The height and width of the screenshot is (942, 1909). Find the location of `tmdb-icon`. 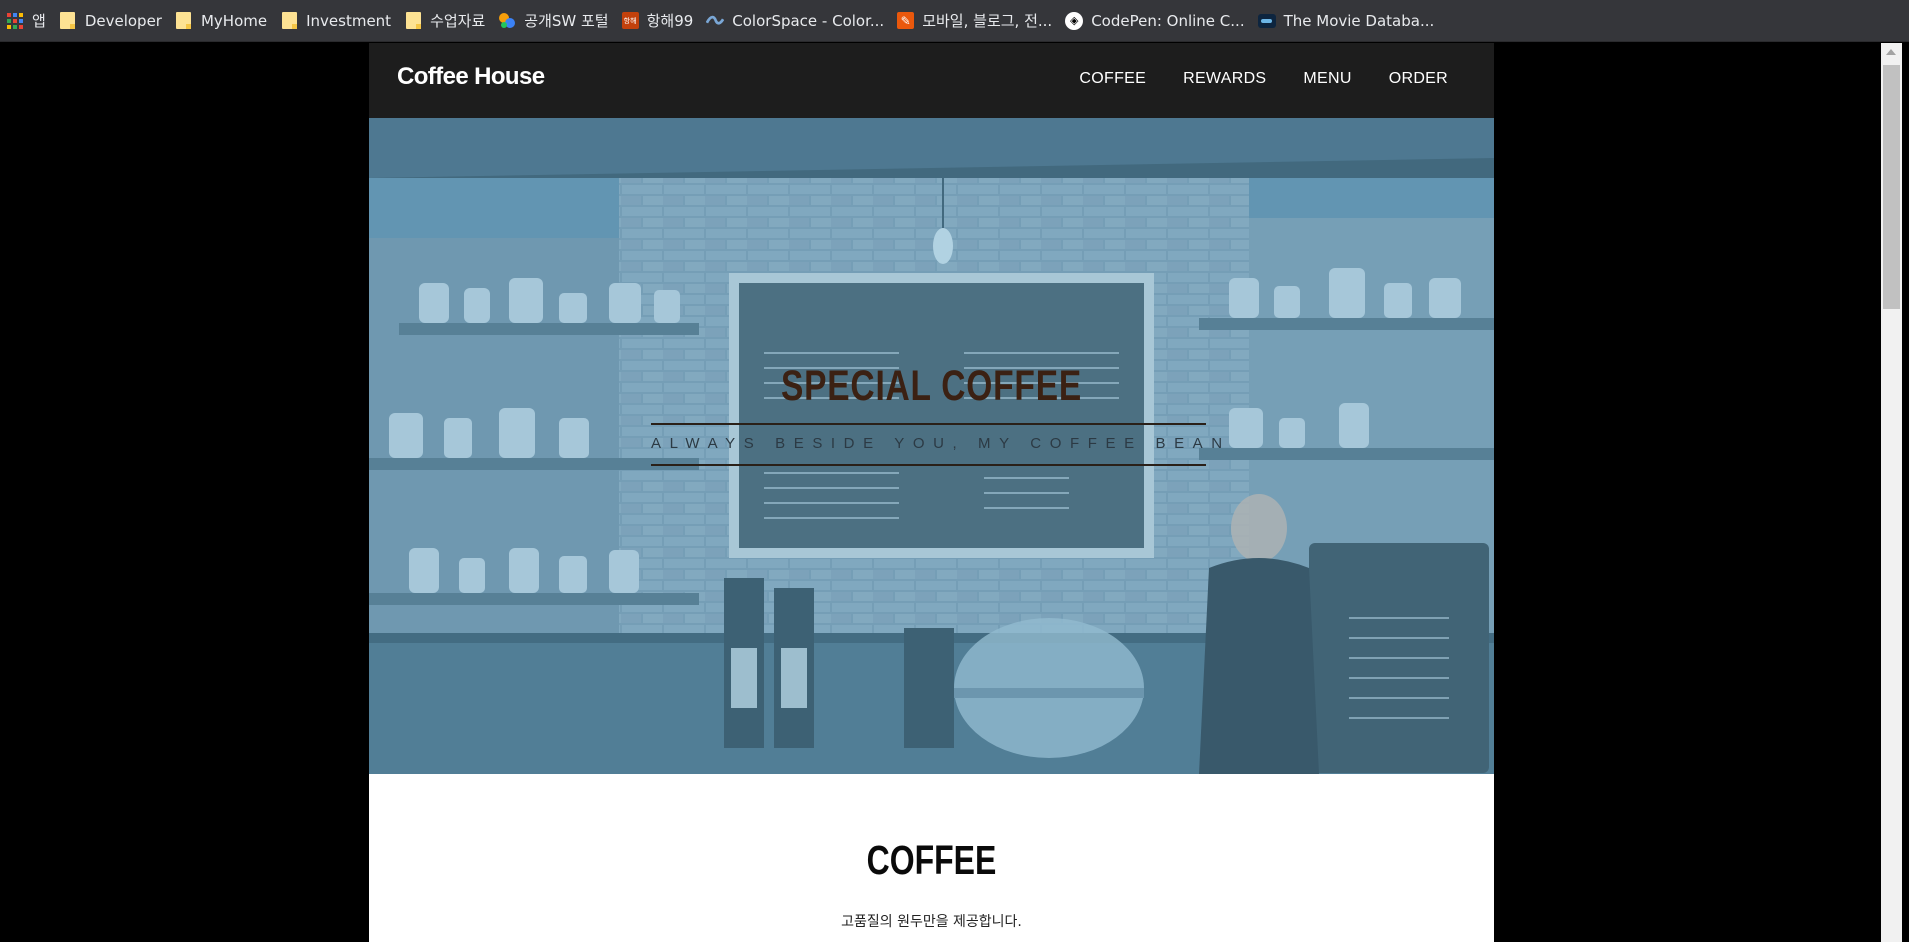

tmdb-icon is located at coordinates (1266, 20).